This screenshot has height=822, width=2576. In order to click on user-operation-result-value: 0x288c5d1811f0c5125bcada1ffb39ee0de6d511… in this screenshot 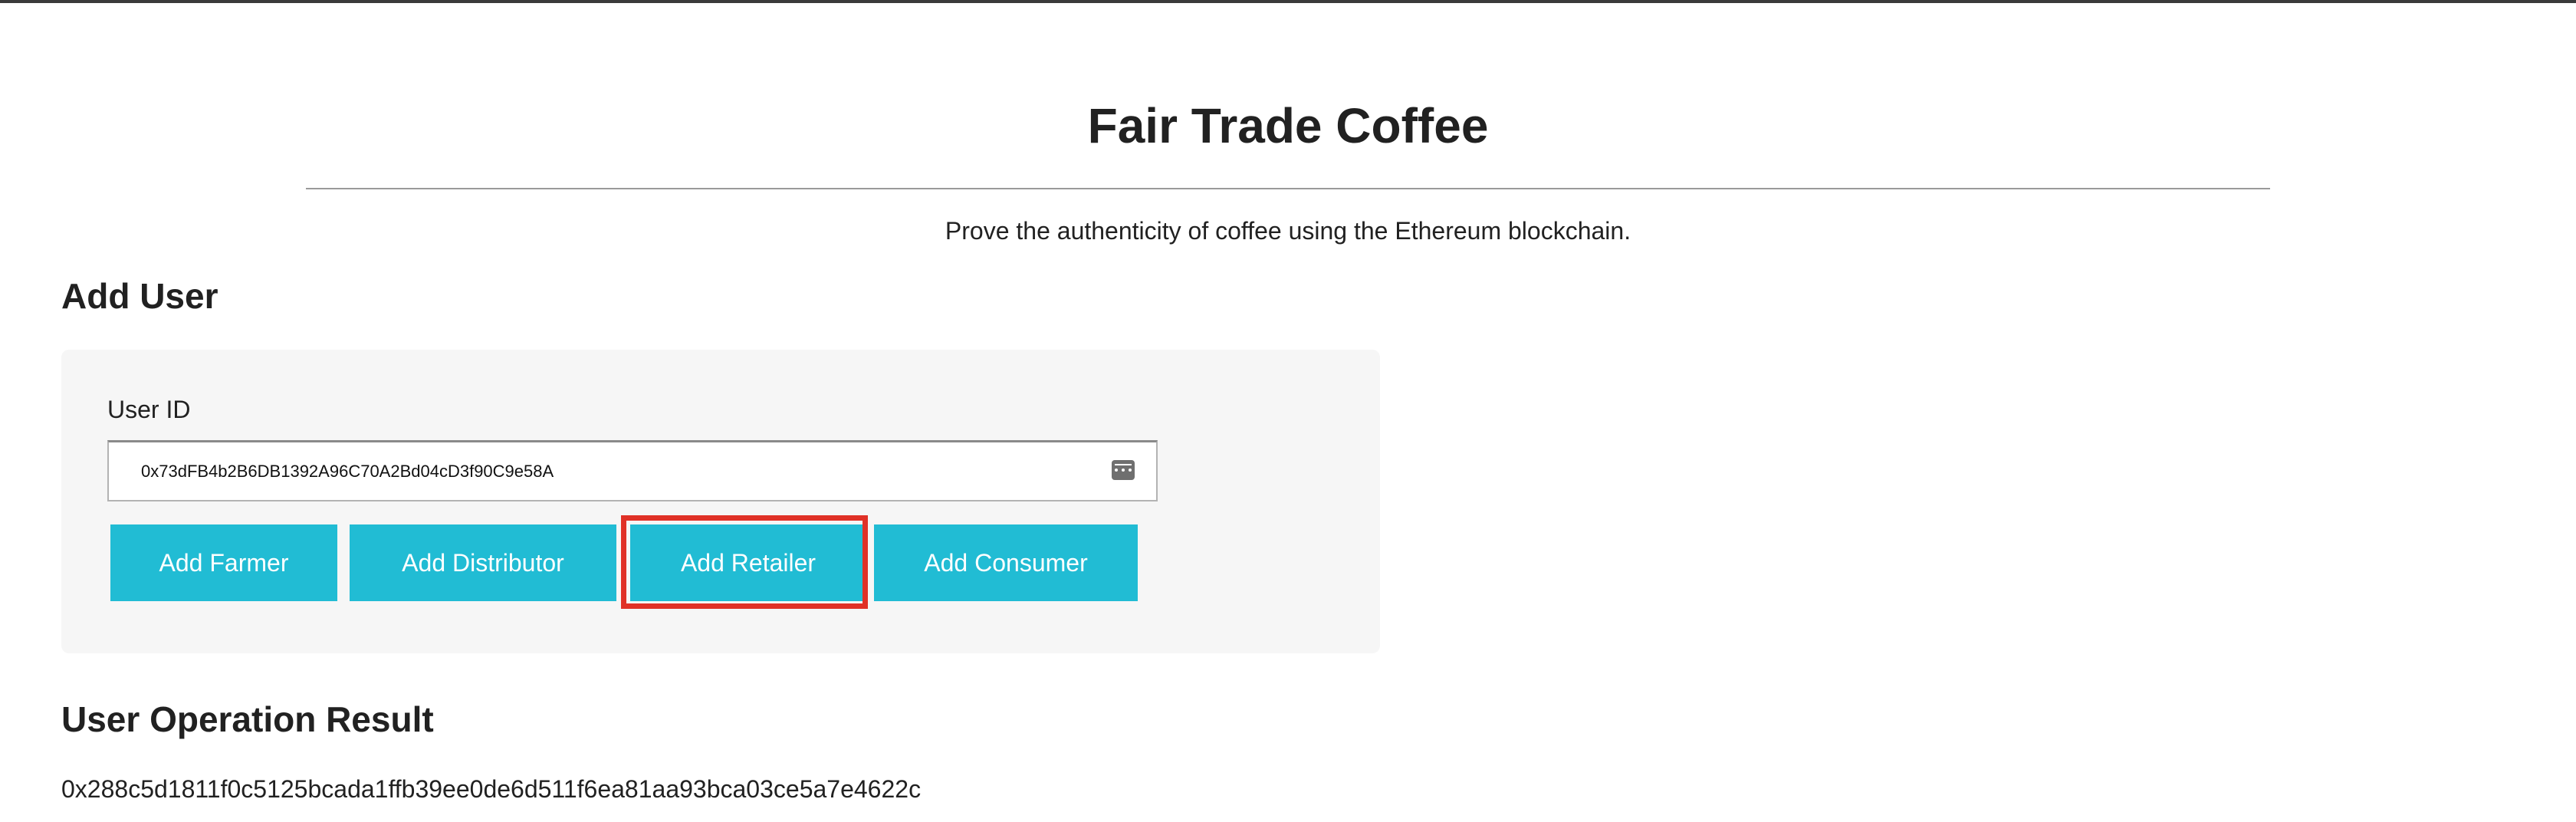, I will do `click(492, 789)`.